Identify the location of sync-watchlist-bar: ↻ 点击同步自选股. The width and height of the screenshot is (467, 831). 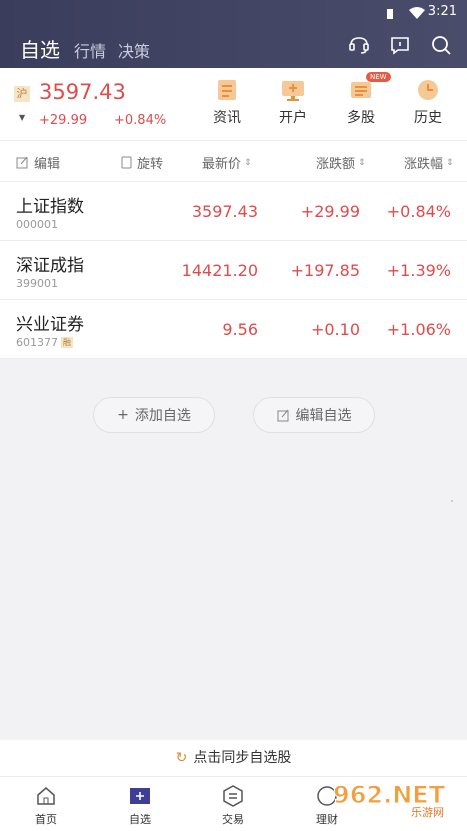
(233, 758).